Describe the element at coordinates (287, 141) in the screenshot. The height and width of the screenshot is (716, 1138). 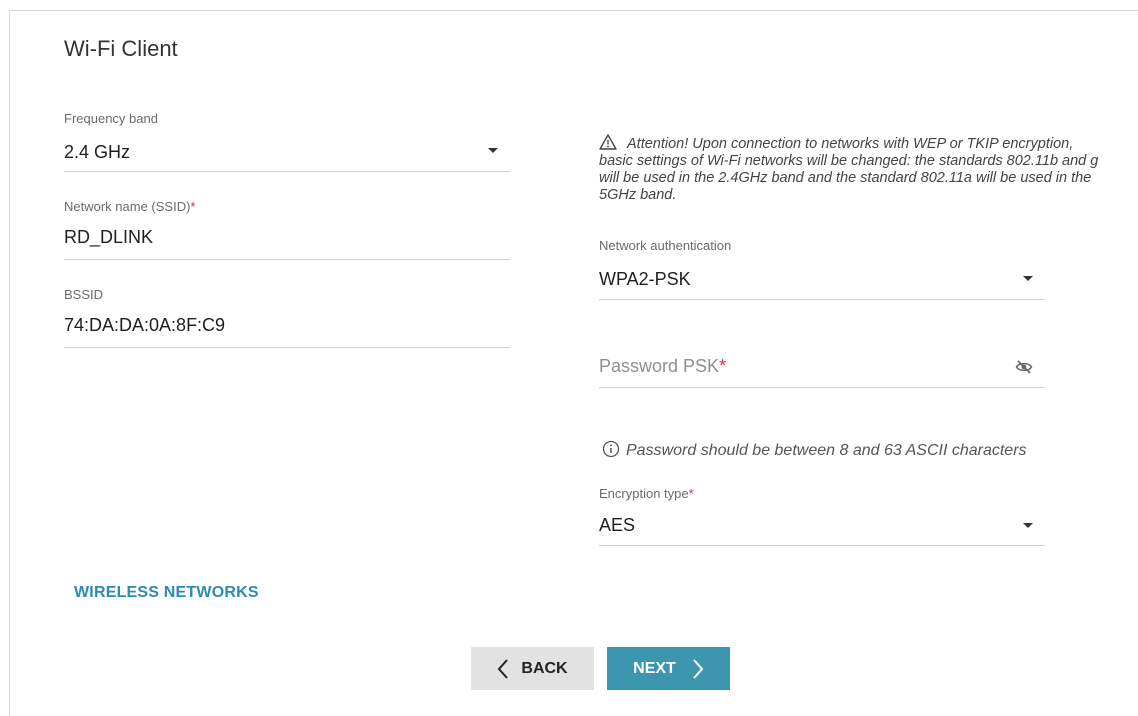
I see `frequency-band-select: Frequency band 2.4 GHz` at that location.